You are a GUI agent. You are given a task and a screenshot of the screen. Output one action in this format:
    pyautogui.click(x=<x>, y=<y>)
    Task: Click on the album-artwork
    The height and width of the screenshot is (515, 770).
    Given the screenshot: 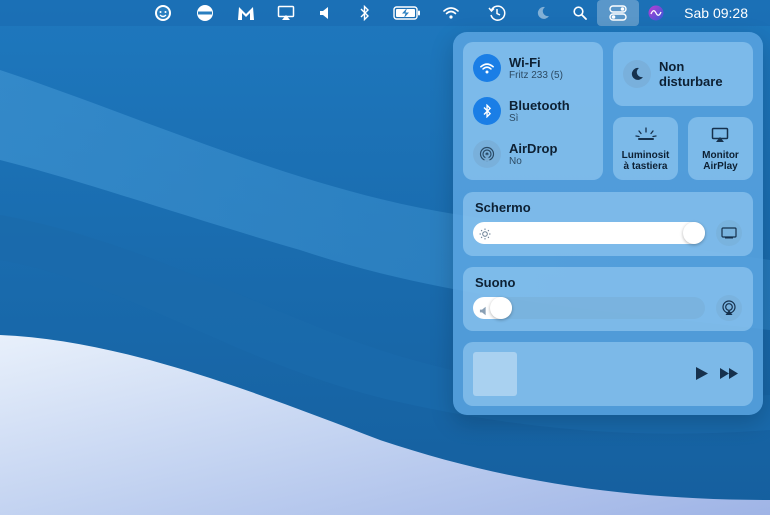 What is the action you would take?
    pyautogui.click(x=495, y=374)
    